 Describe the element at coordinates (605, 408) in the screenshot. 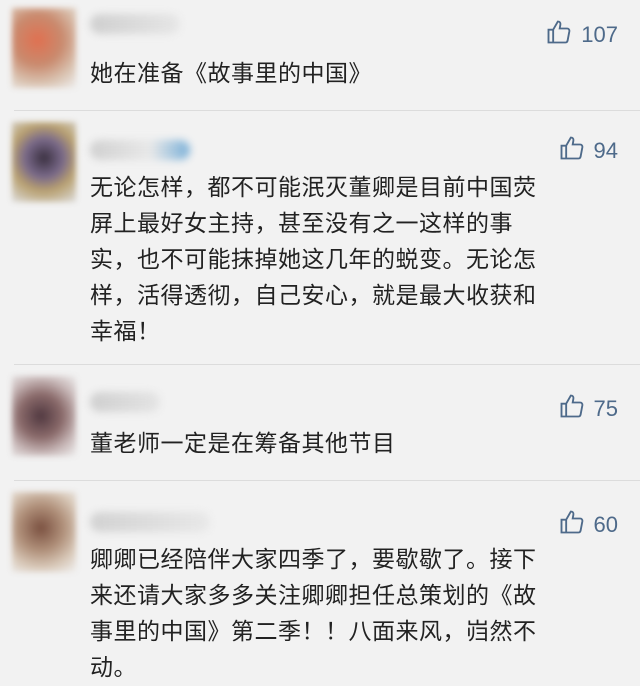

I see `like-count: 75` at that location.